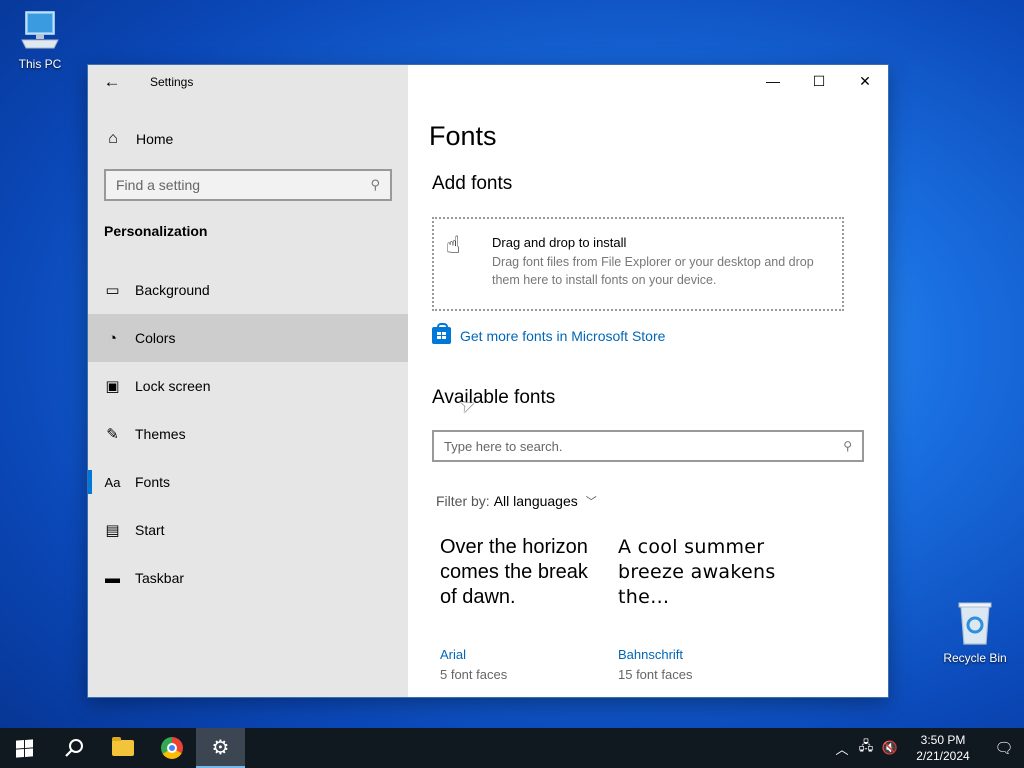 Image resolution: width=1024 pixels, height=768 pixels. I want to click on desktop-icon-label: This PC, so click(40, 64).